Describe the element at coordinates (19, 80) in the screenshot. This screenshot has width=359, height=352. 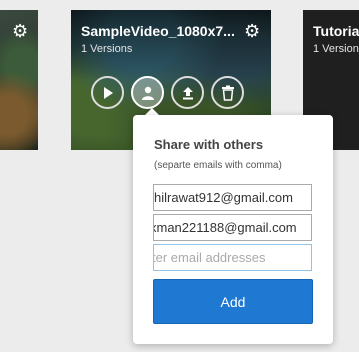
I see `video-card-left: ⚙` at that location.